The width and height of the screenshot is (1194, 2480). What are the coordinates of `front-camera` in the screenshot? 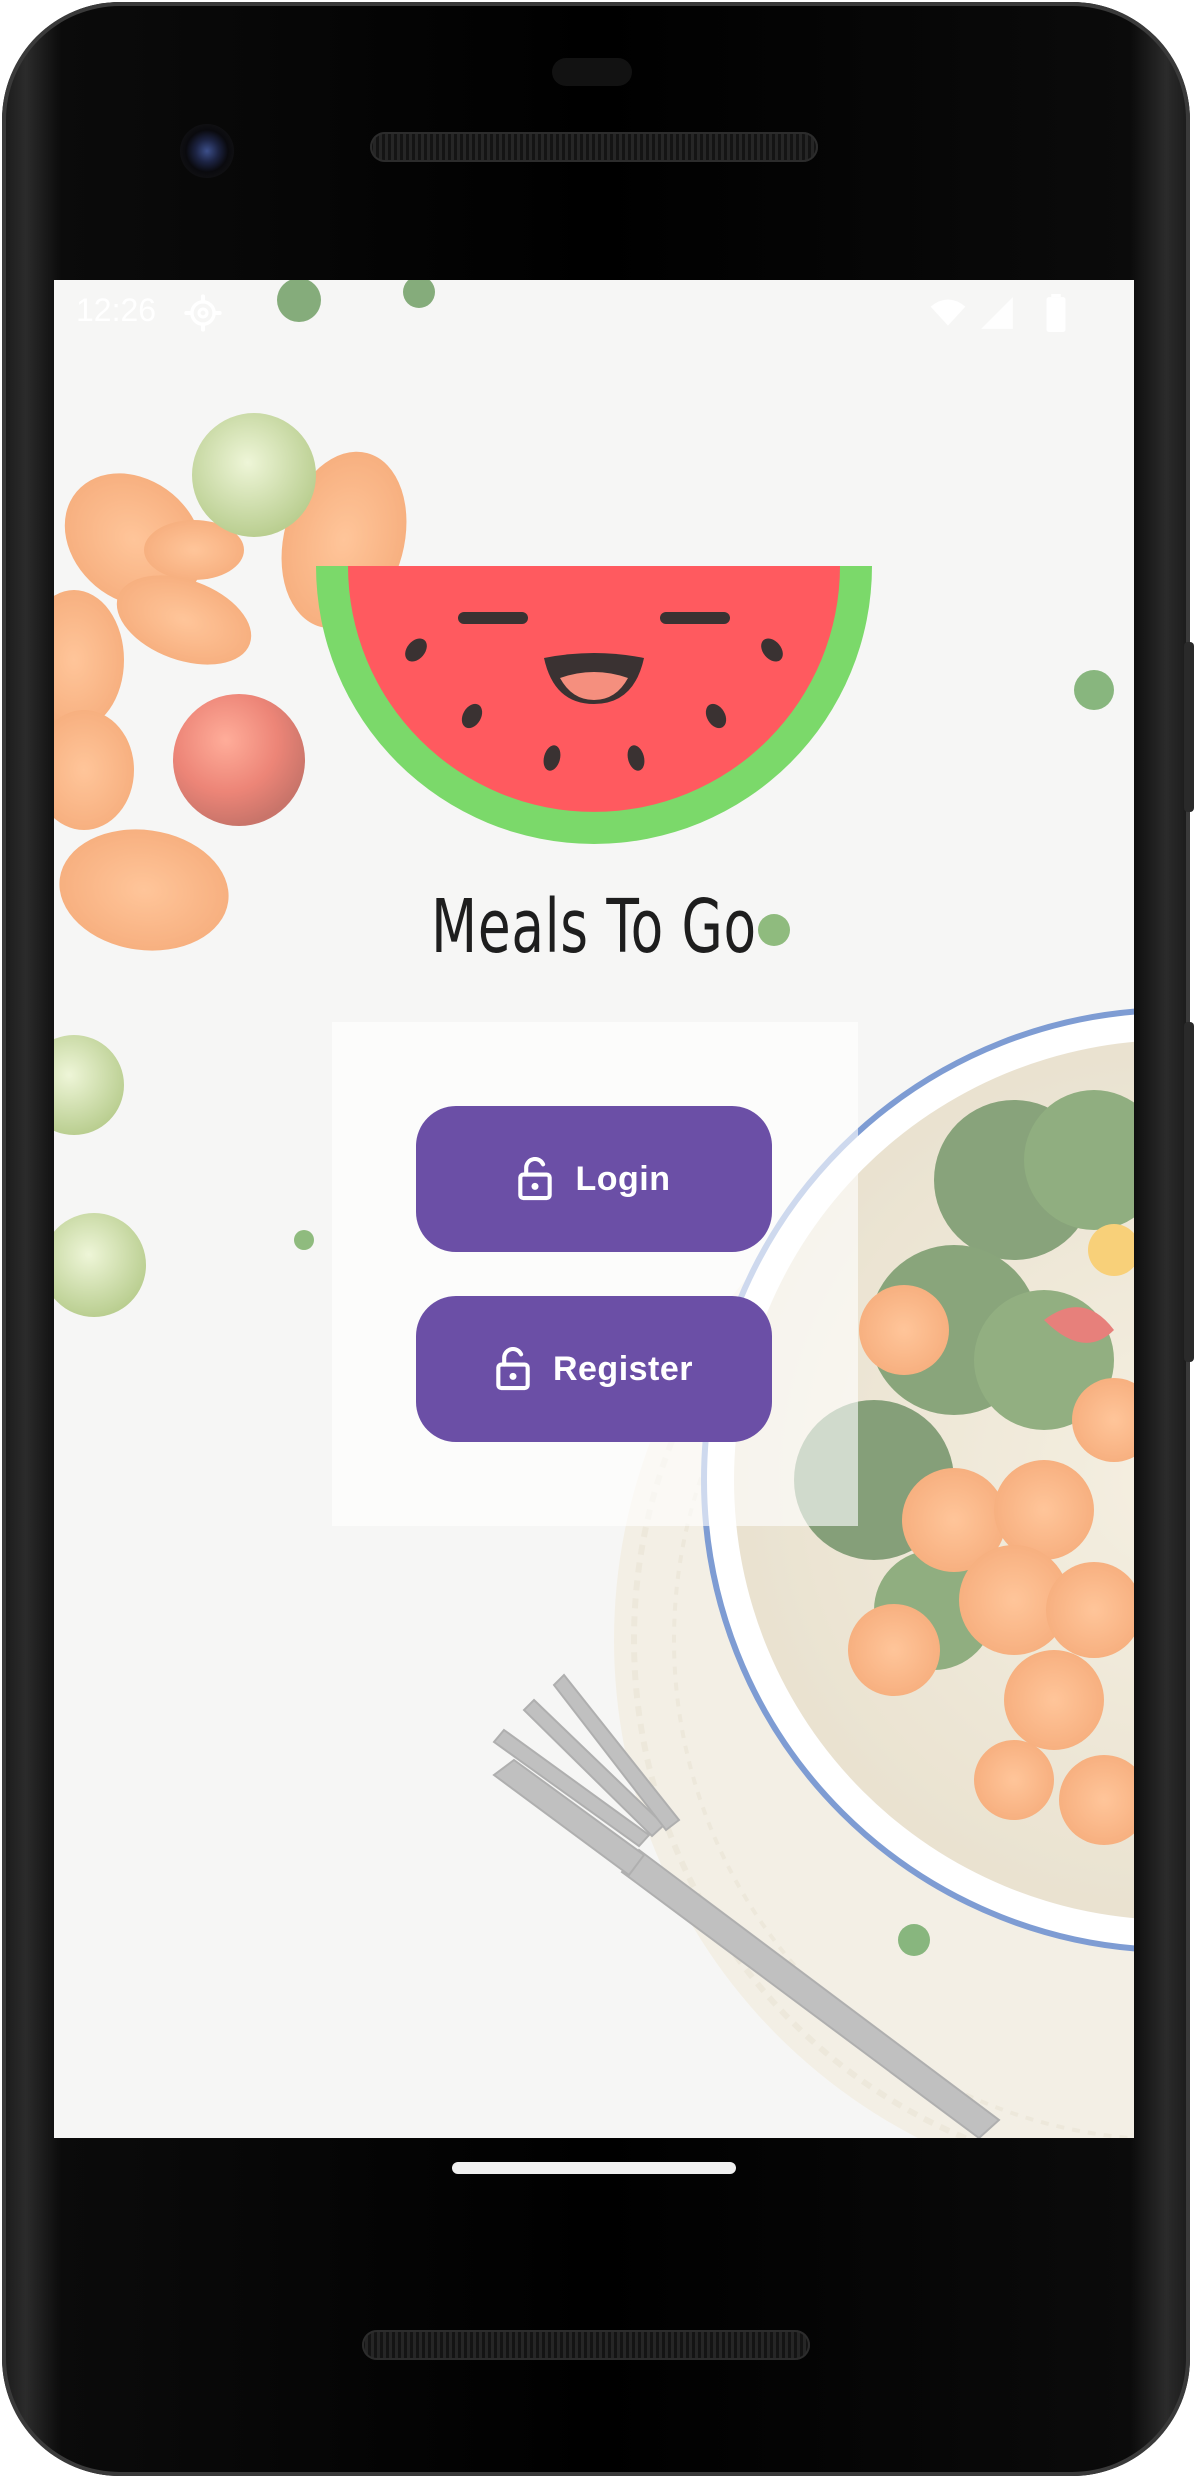 It's located at (207, 151).